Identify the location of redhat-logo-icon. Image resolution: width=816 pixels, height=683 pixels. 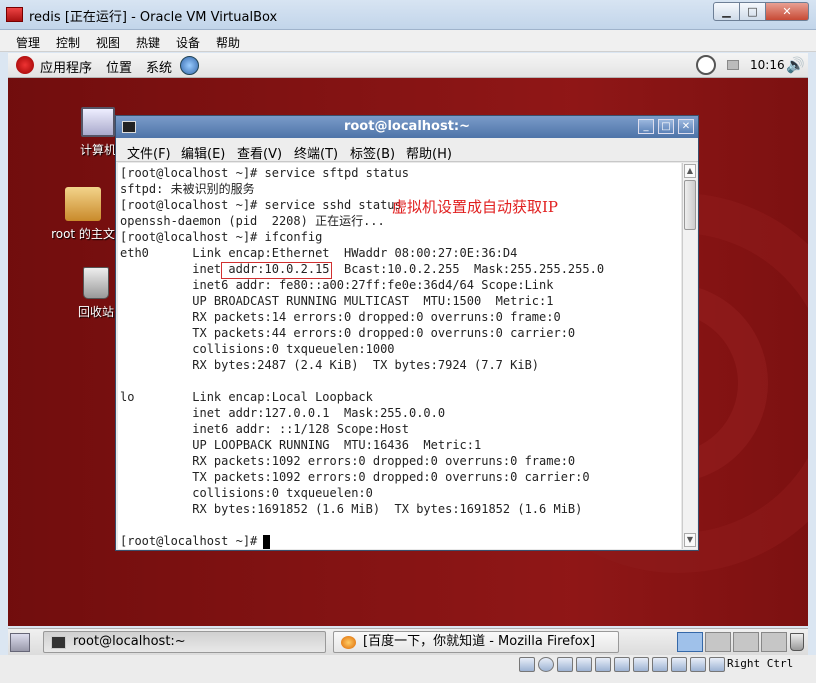
(25, 65).